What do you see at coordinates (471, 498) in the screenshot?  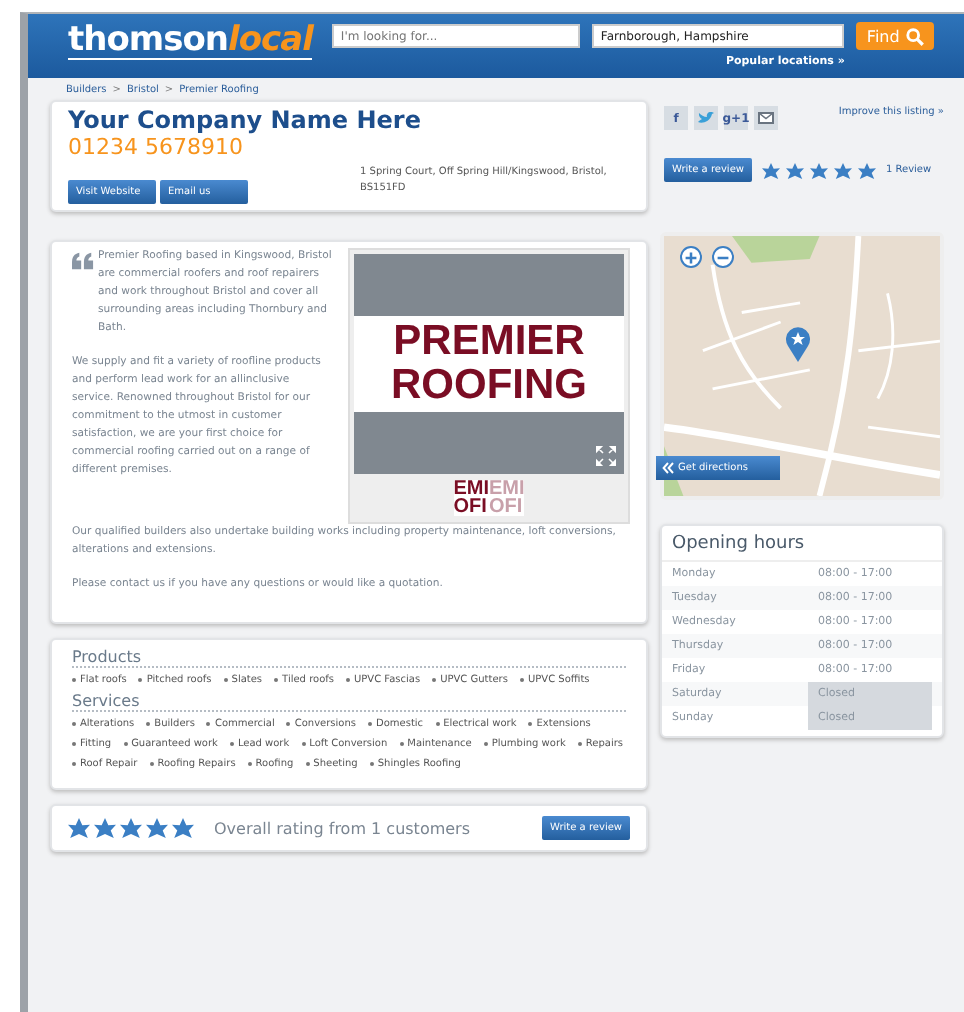 I see `thumbnail: EMI OFI` at bounding box center [471, 498].